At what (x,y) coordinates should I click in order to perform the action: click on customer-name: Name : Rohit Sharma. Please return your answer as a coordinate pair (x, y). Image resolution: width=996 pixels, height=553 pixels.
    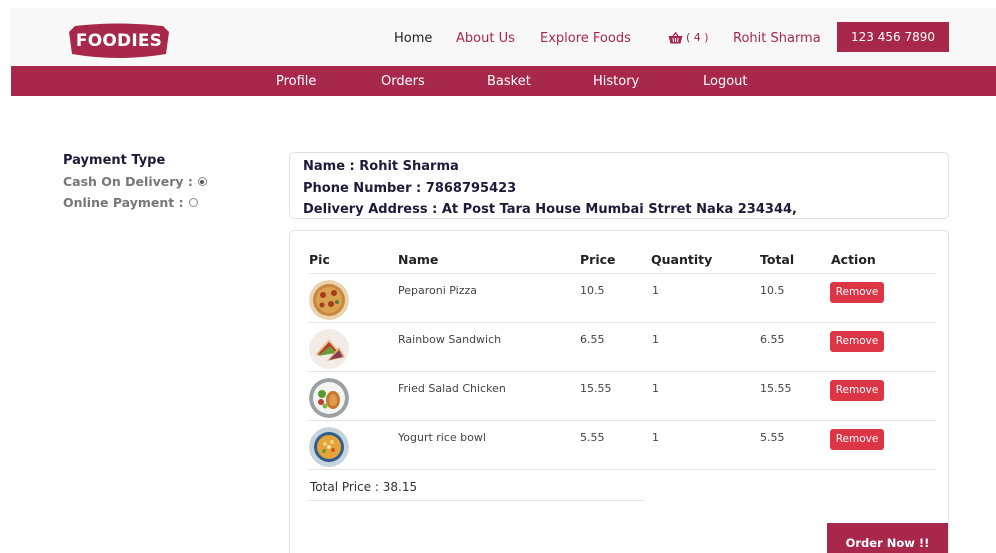
    Looking at the image, I should click on (381, 166).